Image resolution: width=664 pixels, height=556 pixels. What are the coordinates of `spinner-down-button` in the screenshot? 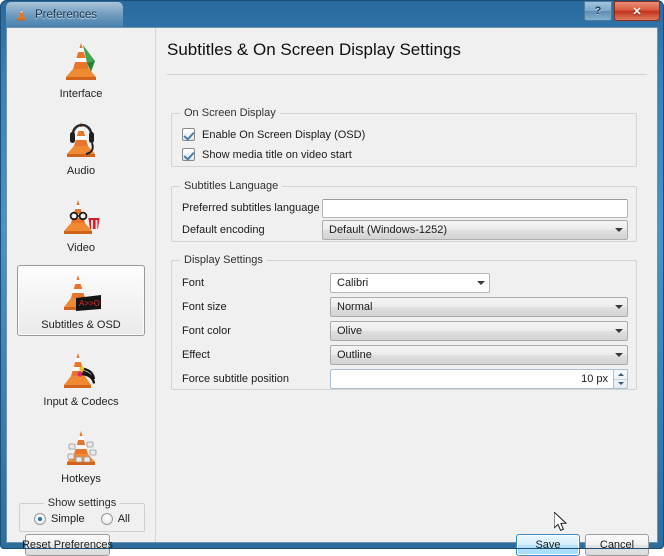 It's located at (620, 383).